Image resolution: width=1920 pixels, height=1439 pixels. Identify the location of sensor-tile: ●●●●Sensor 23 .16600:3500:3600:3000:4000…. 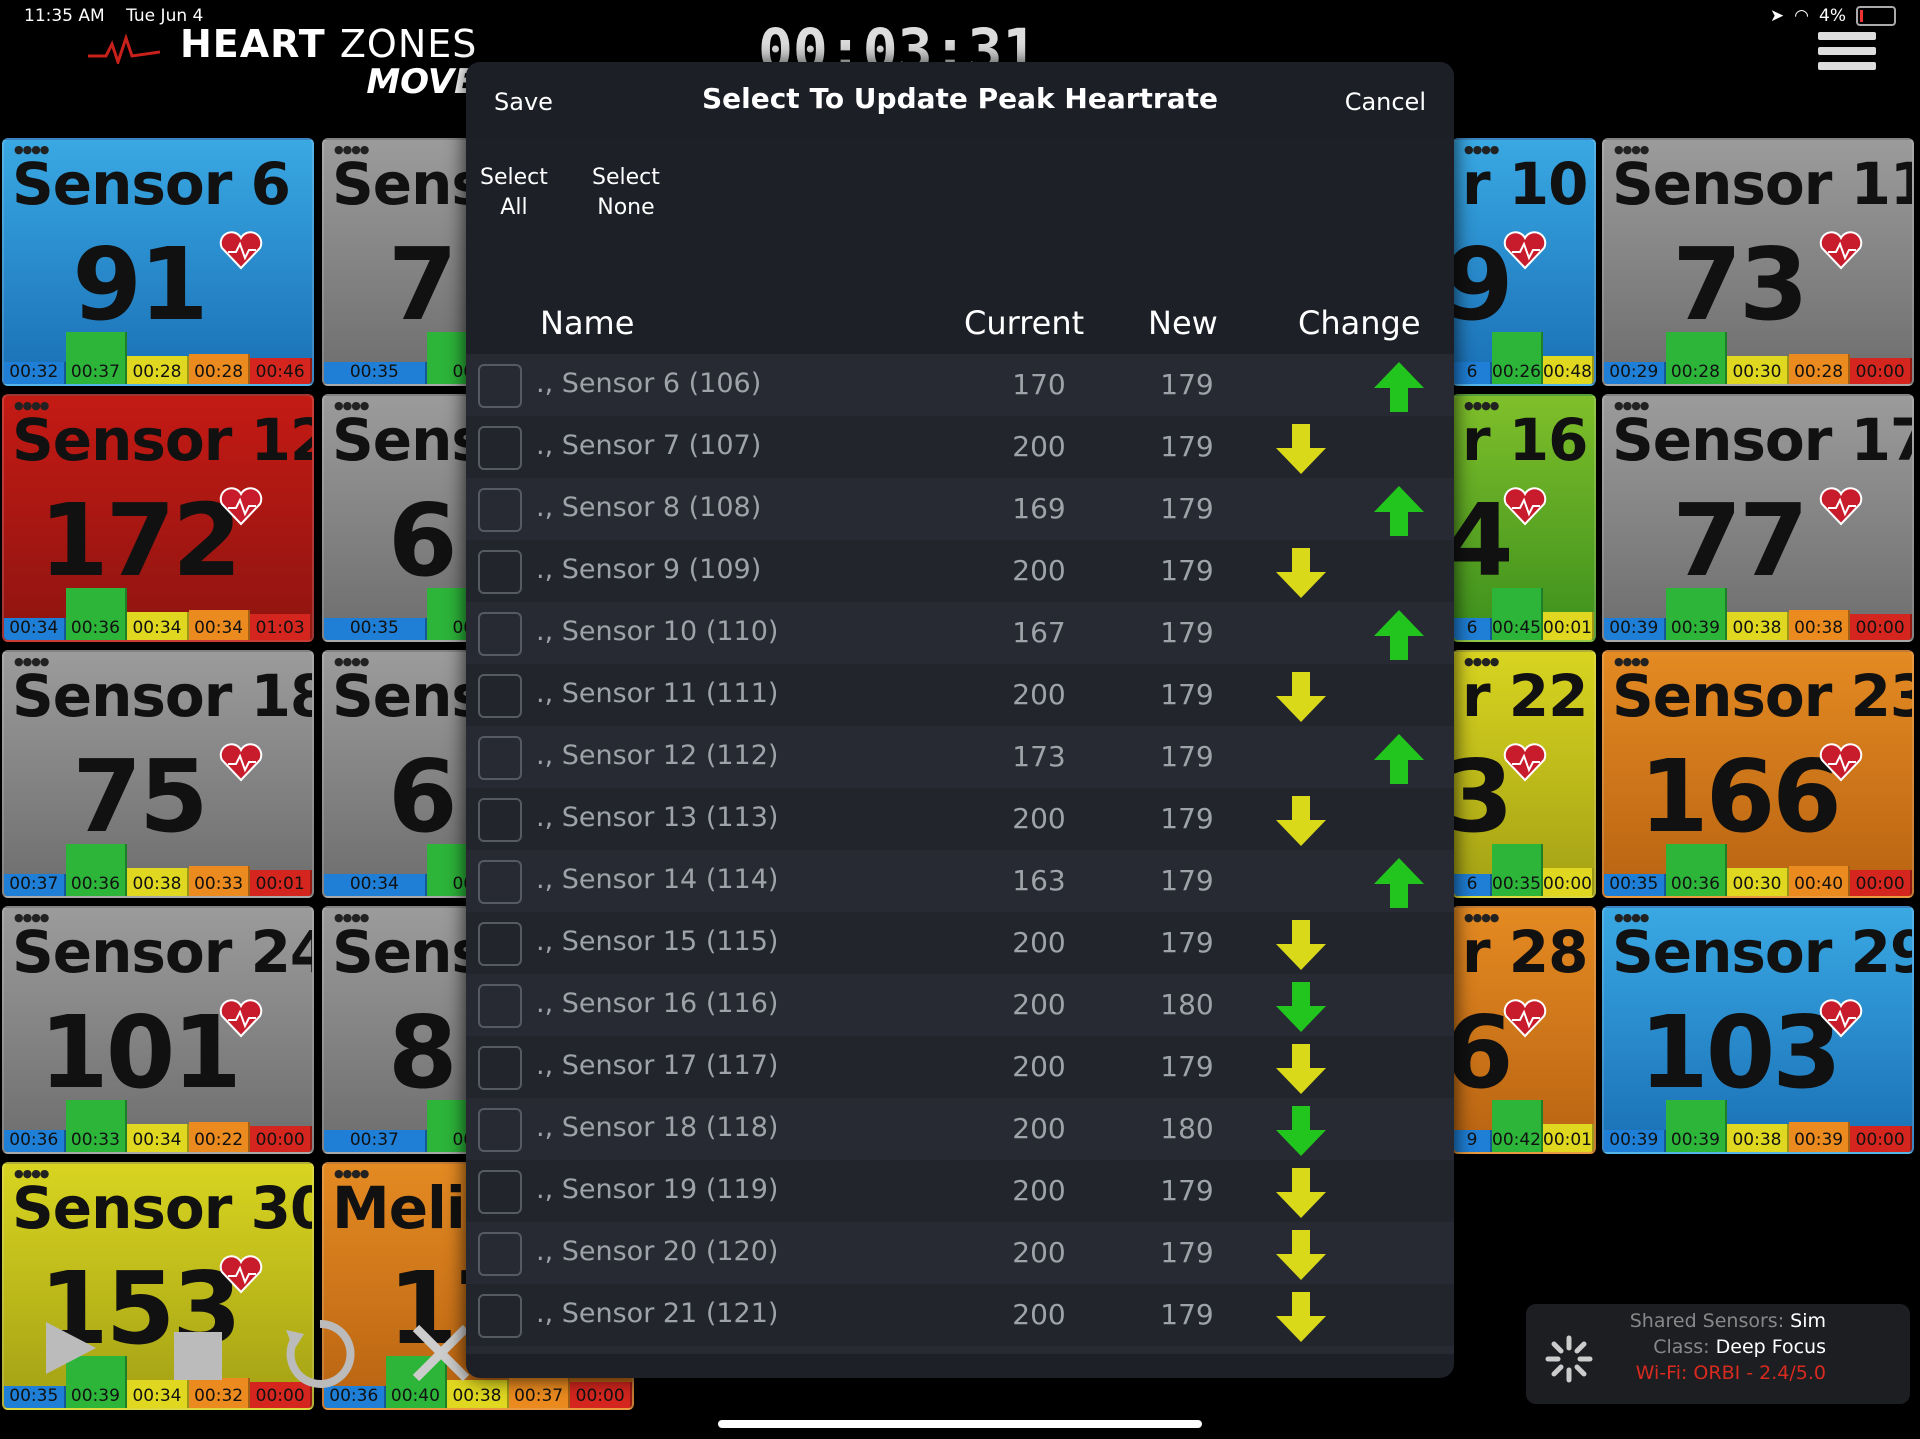
(1758, 774).